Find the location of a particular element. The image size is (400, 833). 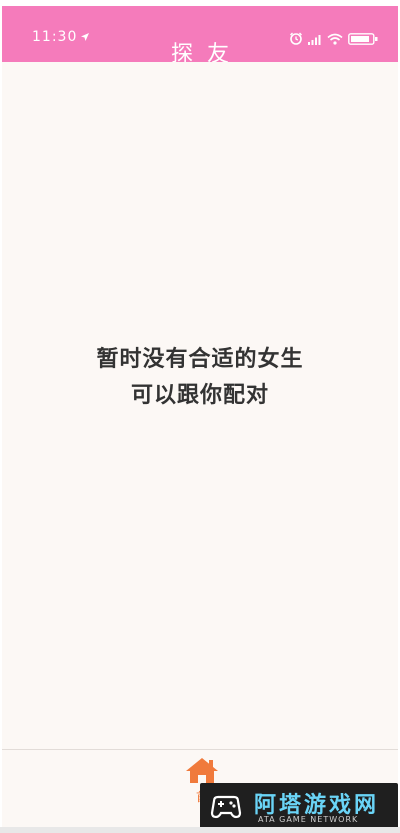

empty-state-message: 暂时没有合适的女生 可以跟你配对 is located at coordinates (200, 378).